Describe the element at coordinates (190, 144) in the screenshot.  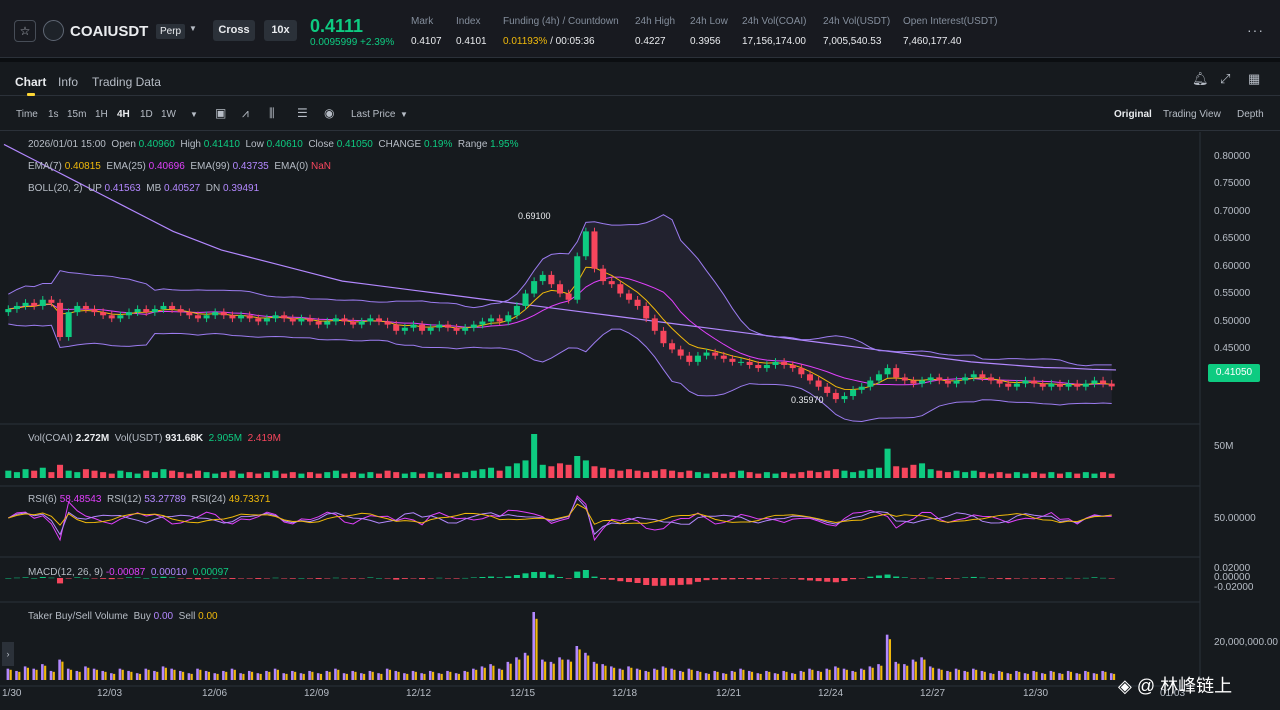
I see `legend-label: High` at that location.